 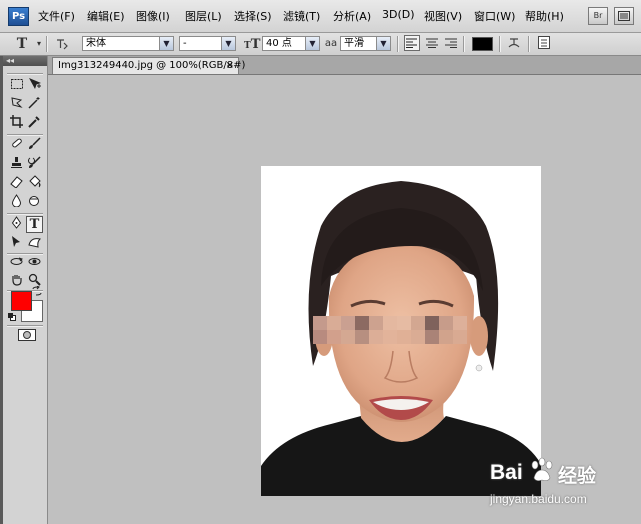 I want to click on crop-icon, so click(x=16, y=123).